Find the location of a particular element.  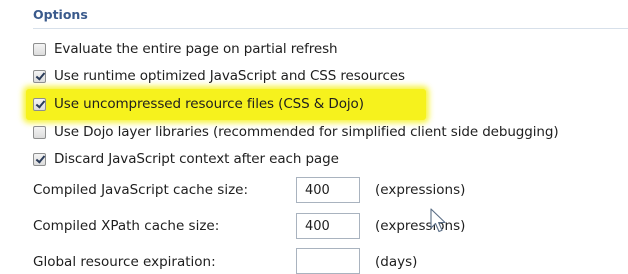

options-section-title: Options is located at coordinates (60, 14).